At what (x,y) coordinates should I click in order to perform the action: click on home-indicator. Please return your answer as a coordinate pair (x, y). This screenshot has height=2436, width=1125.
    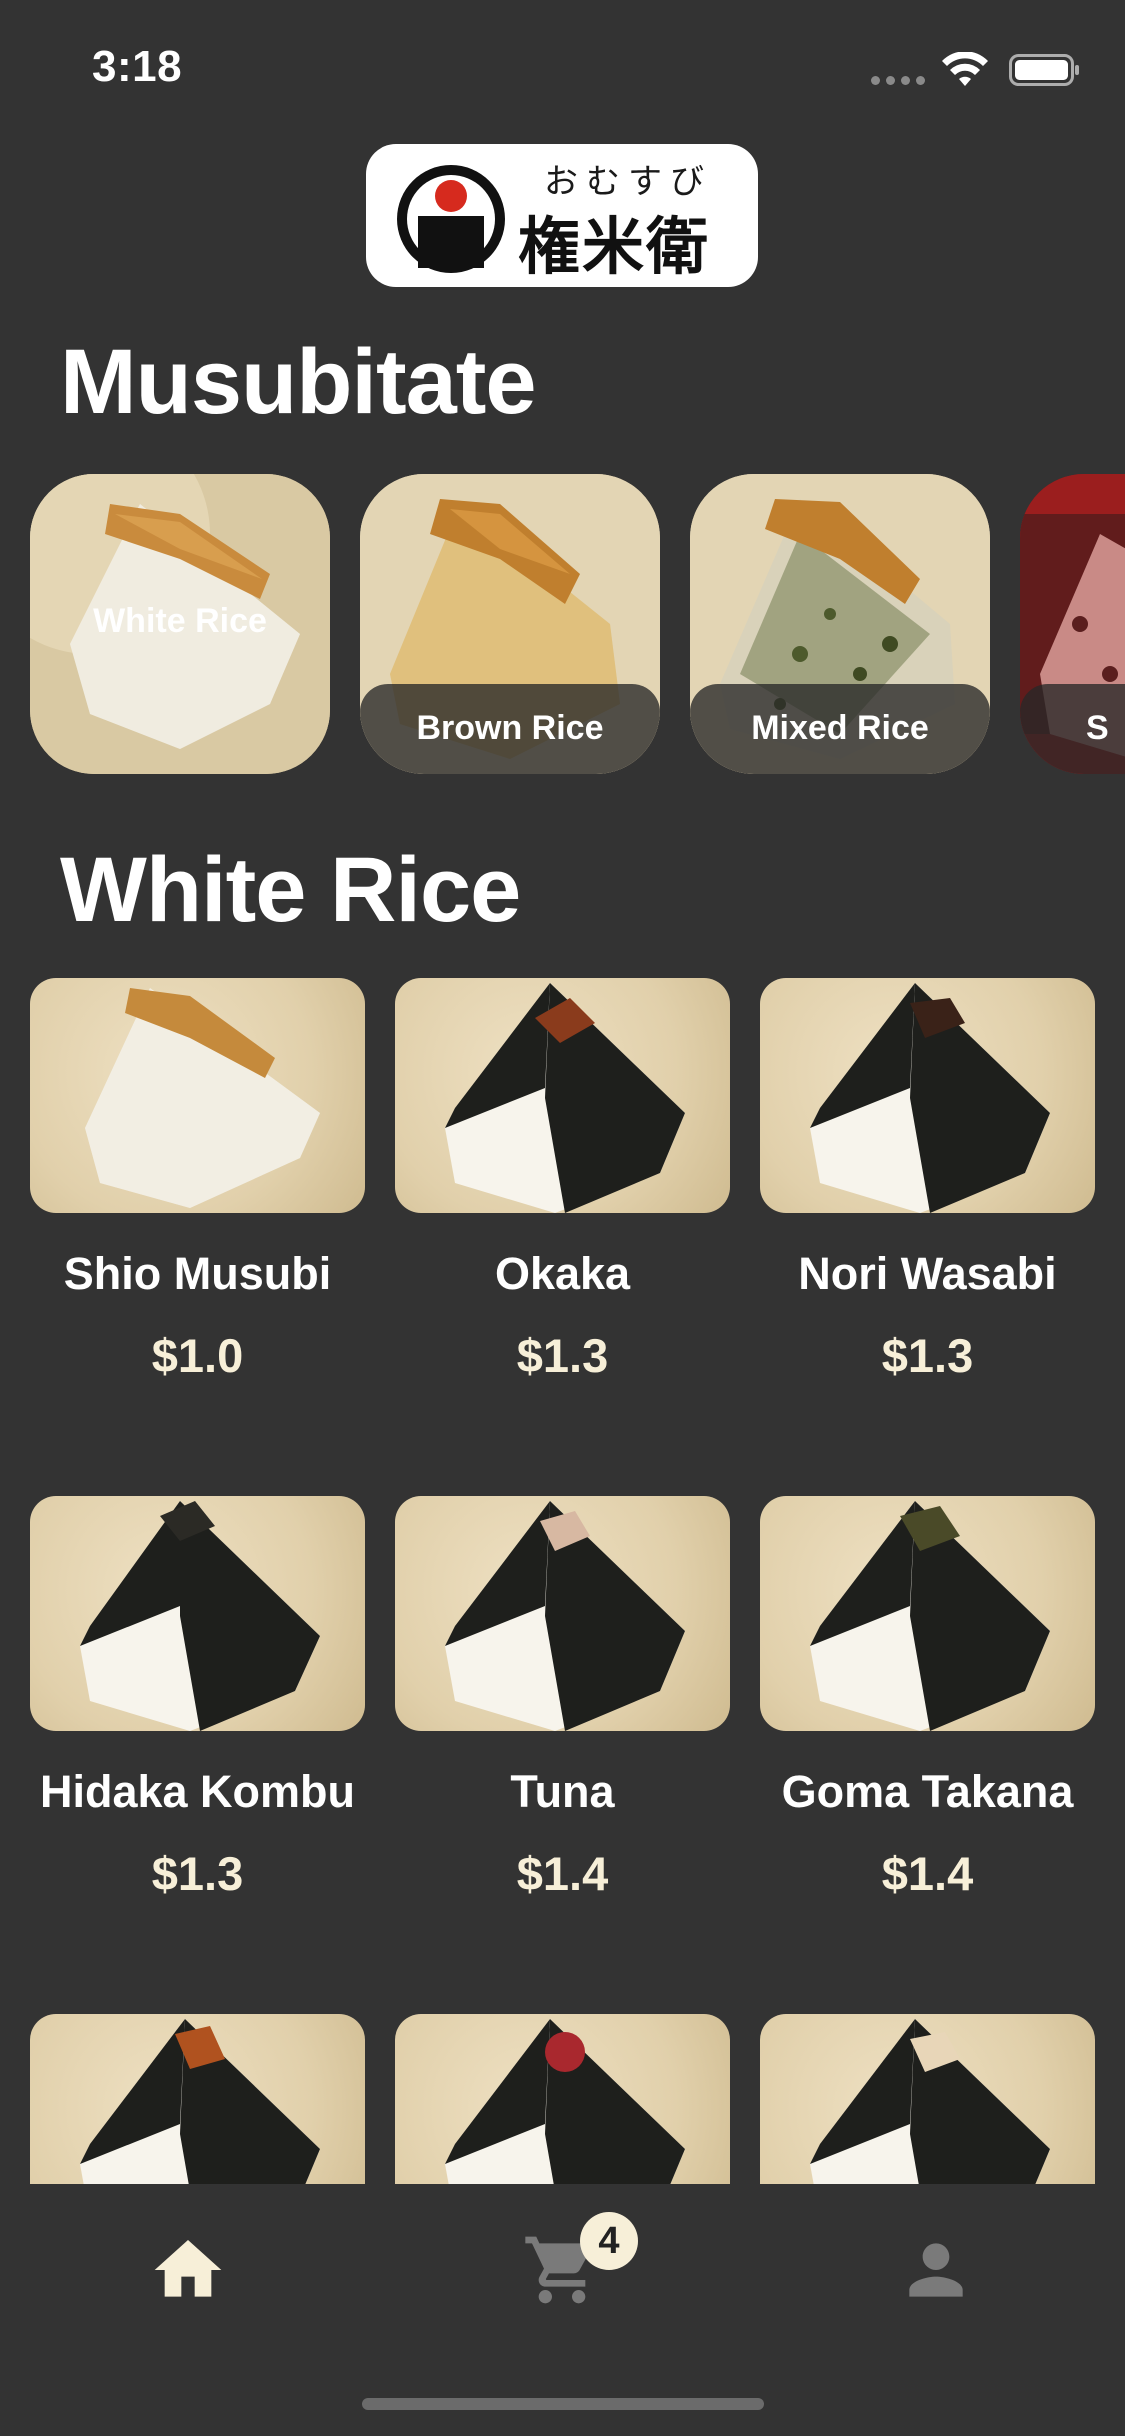
    Looking at the image, I should click on (563, 2404).